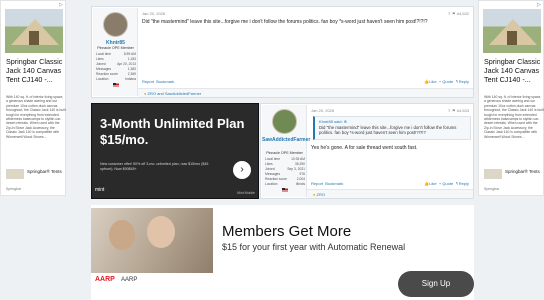 The height and width of the screenshot is (300, 544). What do you see at coordinates (116, 69) in the screenshot?
I see `stat-row: Messages 1,383` at bounding box center [116, 69].